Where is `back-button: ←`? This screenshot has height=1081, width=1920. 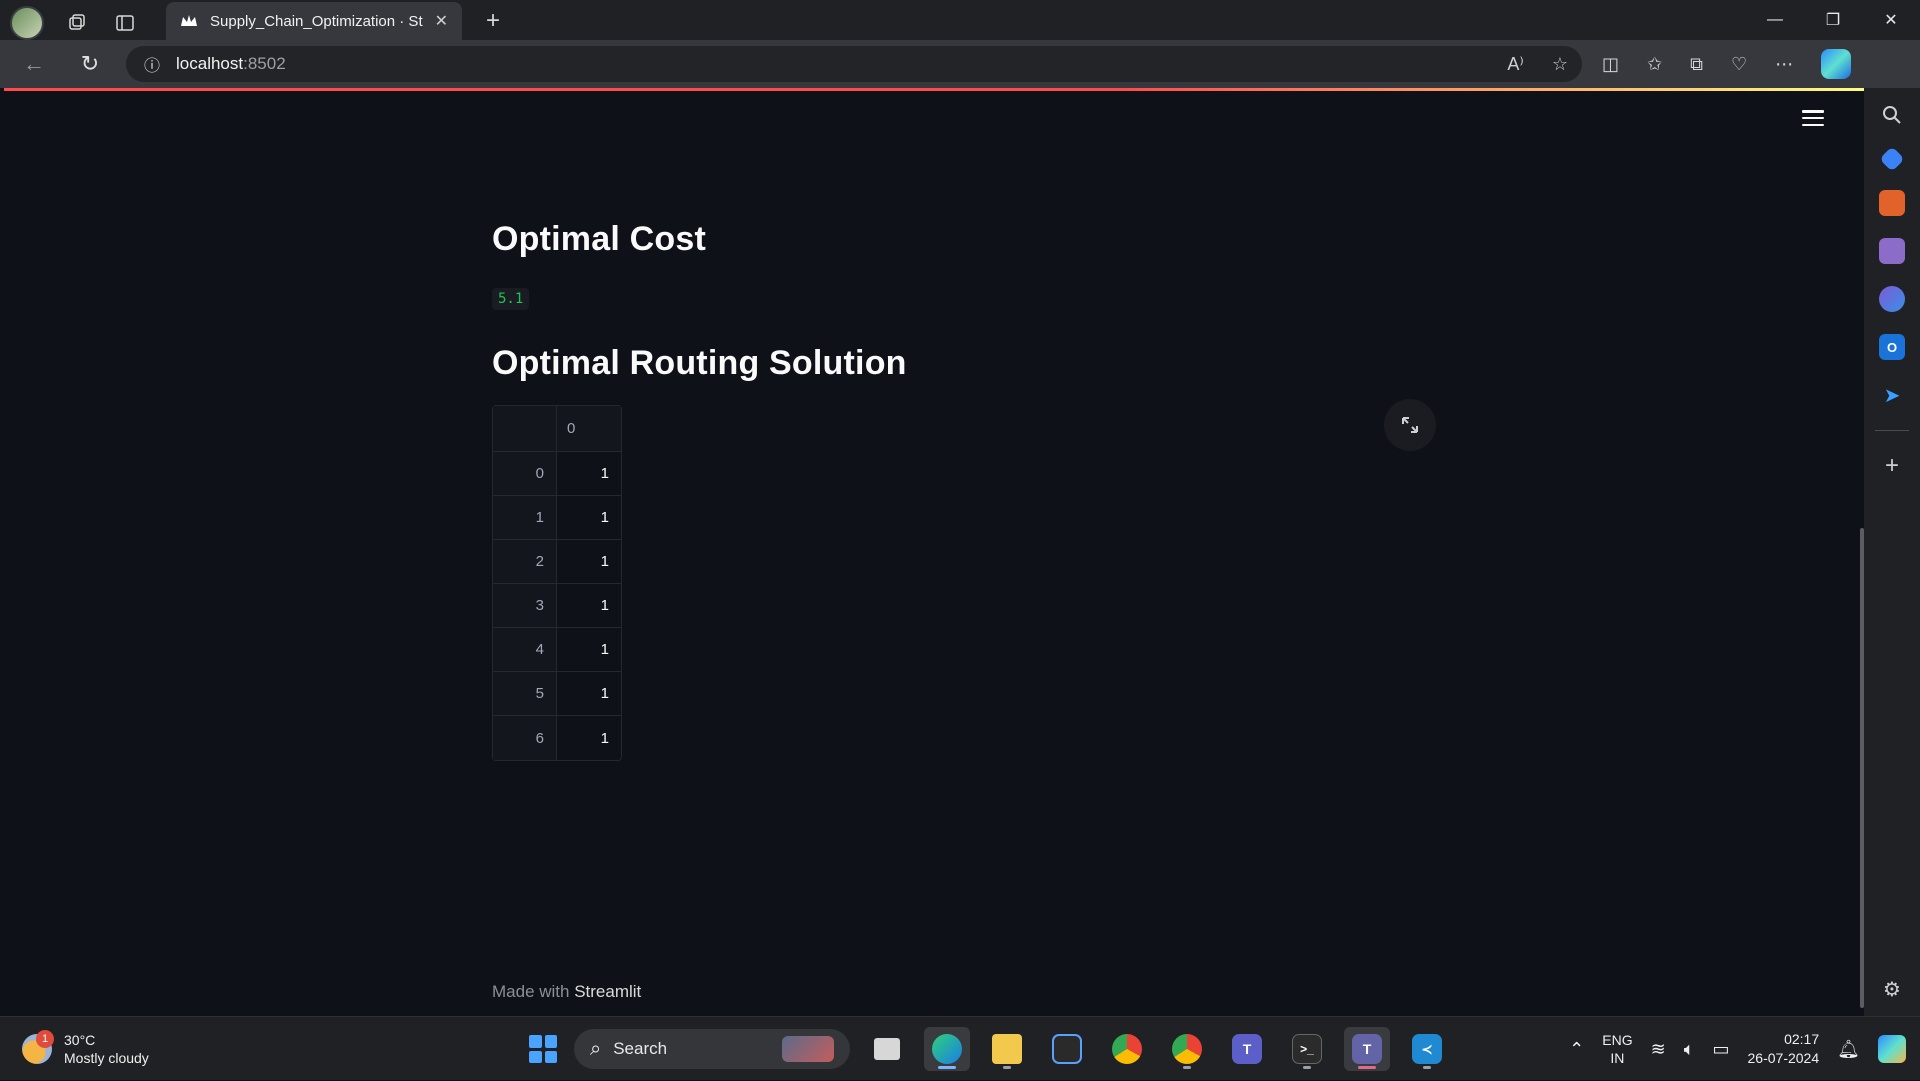
back-button: ← is located at coordinates (34, 64).